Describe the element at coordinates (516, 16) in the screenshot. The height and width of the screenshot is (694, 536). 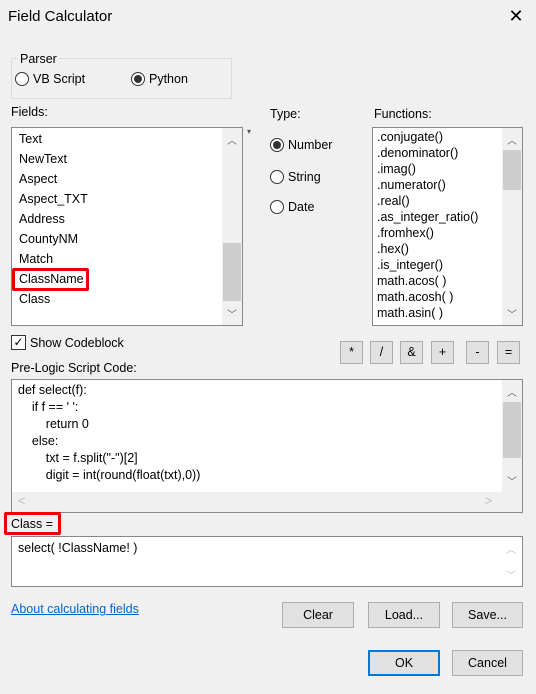
I see `close-icon: ✕` at that location.